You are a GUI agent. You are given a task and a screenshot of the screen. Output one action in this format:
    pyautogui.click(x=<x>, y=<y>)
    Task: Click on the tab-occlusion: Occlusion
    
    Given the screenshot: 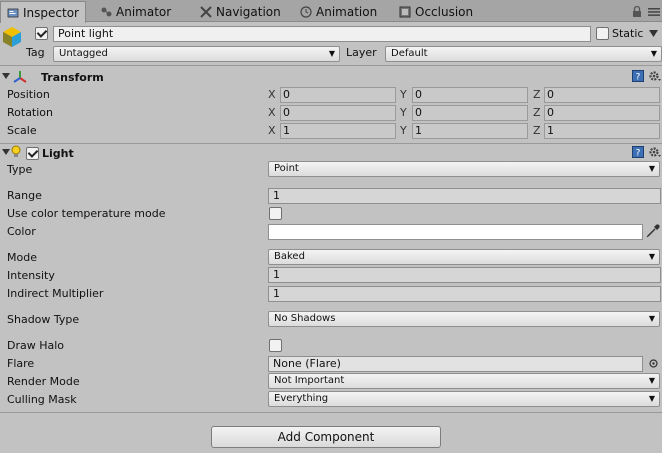 What is the action you would take?
    pyautogui.click(x=436, y=11)
    